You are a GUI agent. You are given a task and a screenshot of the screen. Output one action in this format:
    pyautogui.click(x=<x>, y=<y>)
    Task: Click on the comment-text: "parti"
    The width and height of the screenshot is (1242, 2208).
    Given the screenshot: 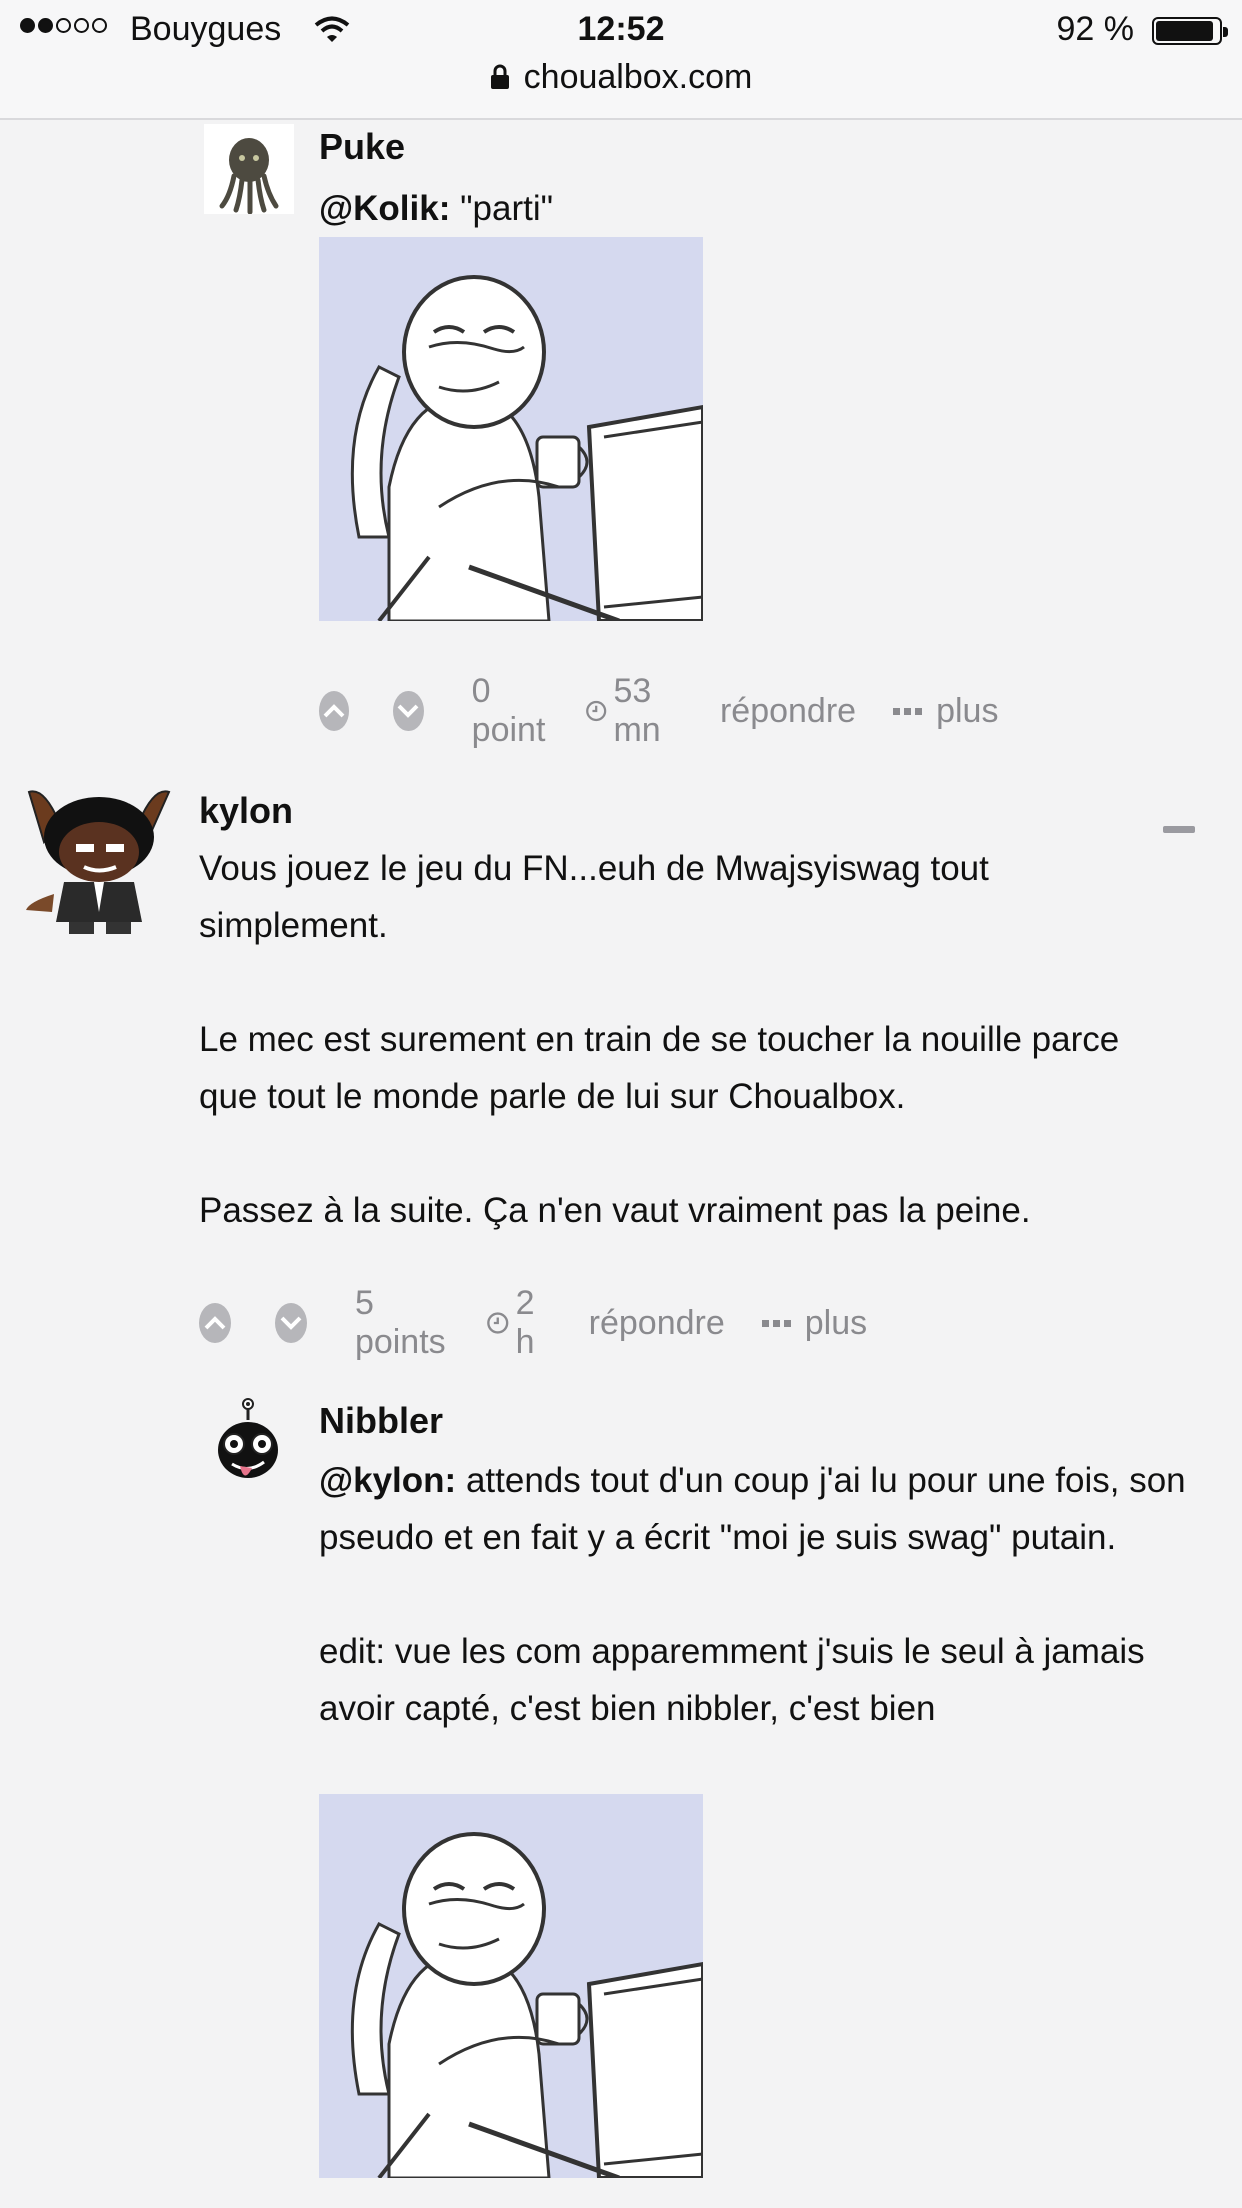 What is the action you would take?
    pyautogui.click(x=507, y=208)
    